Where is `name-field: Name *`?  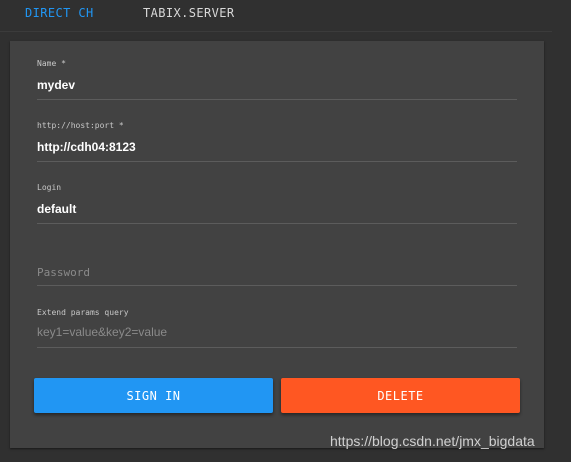
name-field: Name * is located at coordinates (277, 79).